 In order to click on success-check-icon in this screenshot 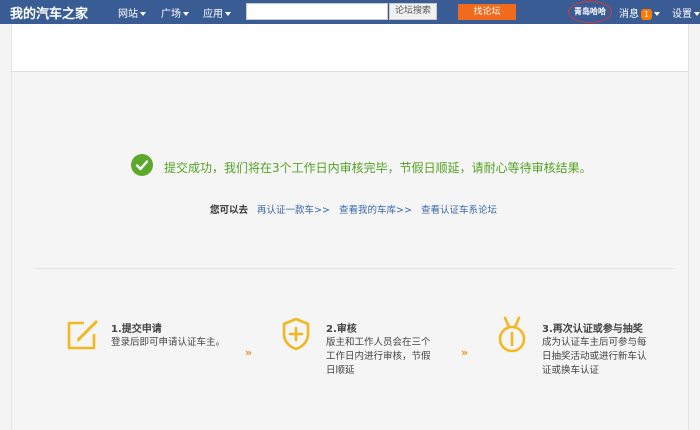, I will do `click(142, 165)`.